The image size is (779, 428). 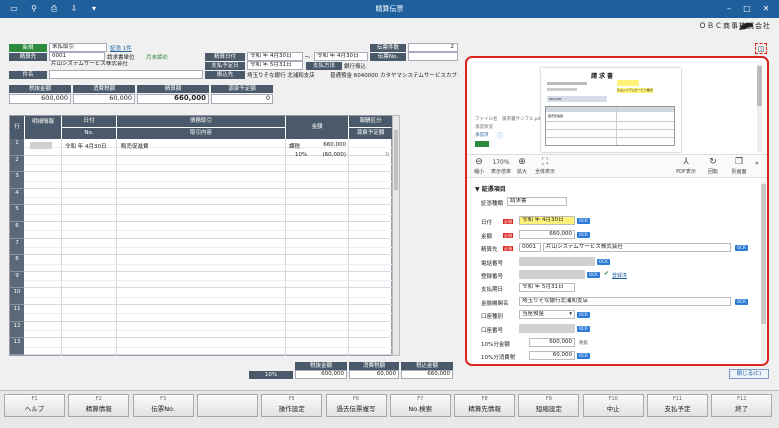 I want to click on rotate-button: ↻ 回転, so click(x=713, y=166).